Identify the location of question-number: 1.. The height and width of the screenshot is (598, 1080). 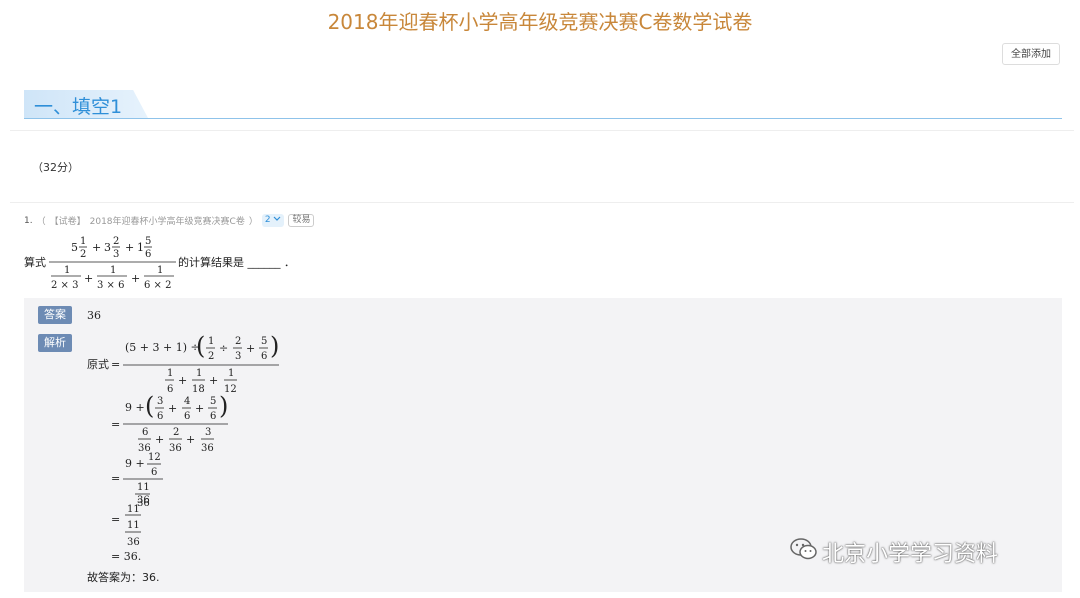
(28, 220).